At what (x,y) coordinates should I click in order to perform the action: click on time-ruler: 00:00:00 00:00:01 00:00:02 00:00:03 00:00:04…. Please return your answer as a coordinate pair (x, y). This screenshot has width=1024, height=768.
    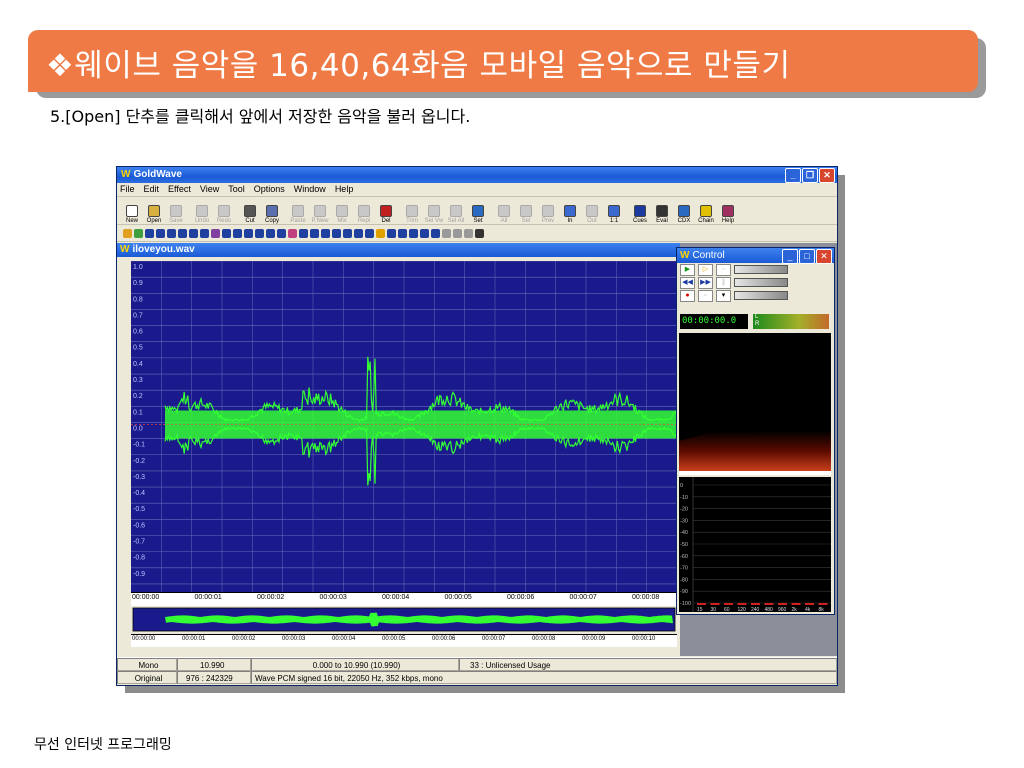
    Looking at the image, I should click on (404, 599).